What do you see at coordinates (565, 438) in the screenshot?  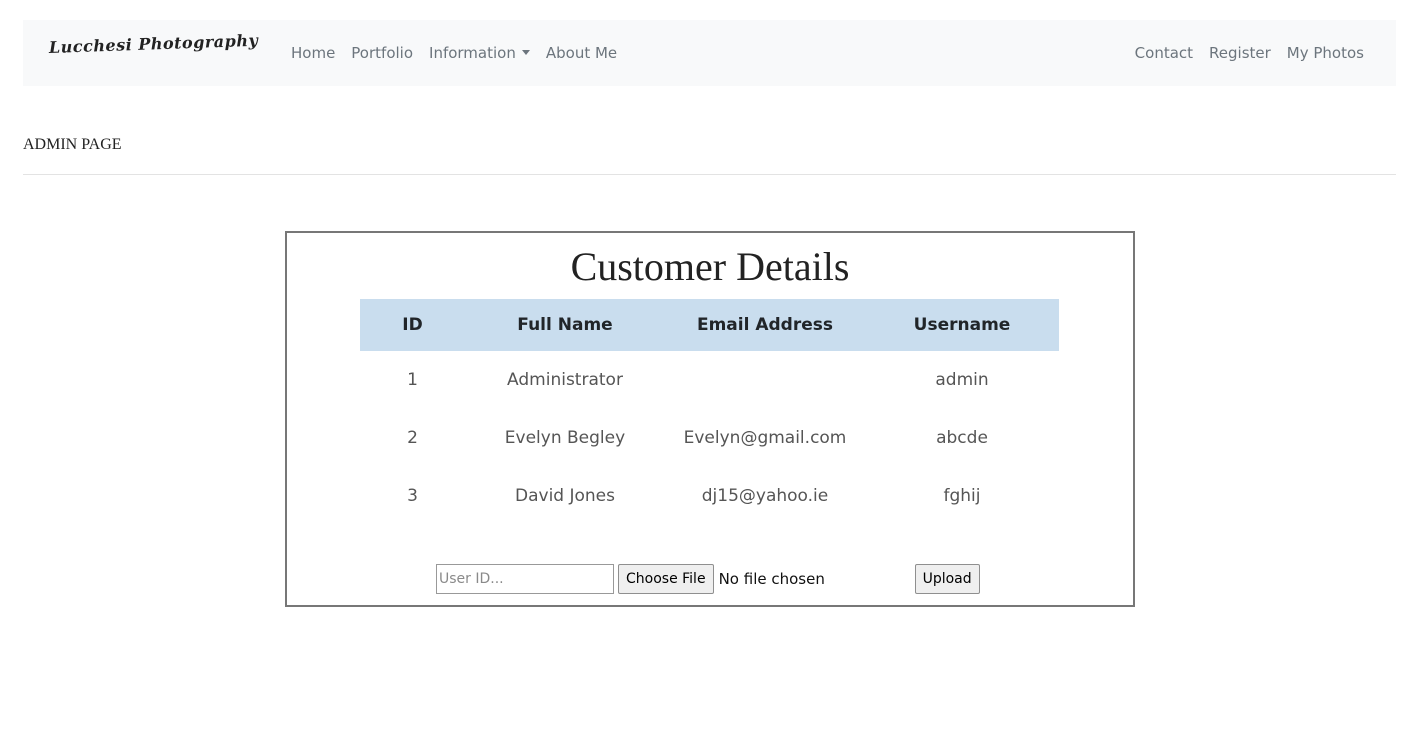 I see `cell-full-name: Evelyn Begley` at bounding box center [565, 438].